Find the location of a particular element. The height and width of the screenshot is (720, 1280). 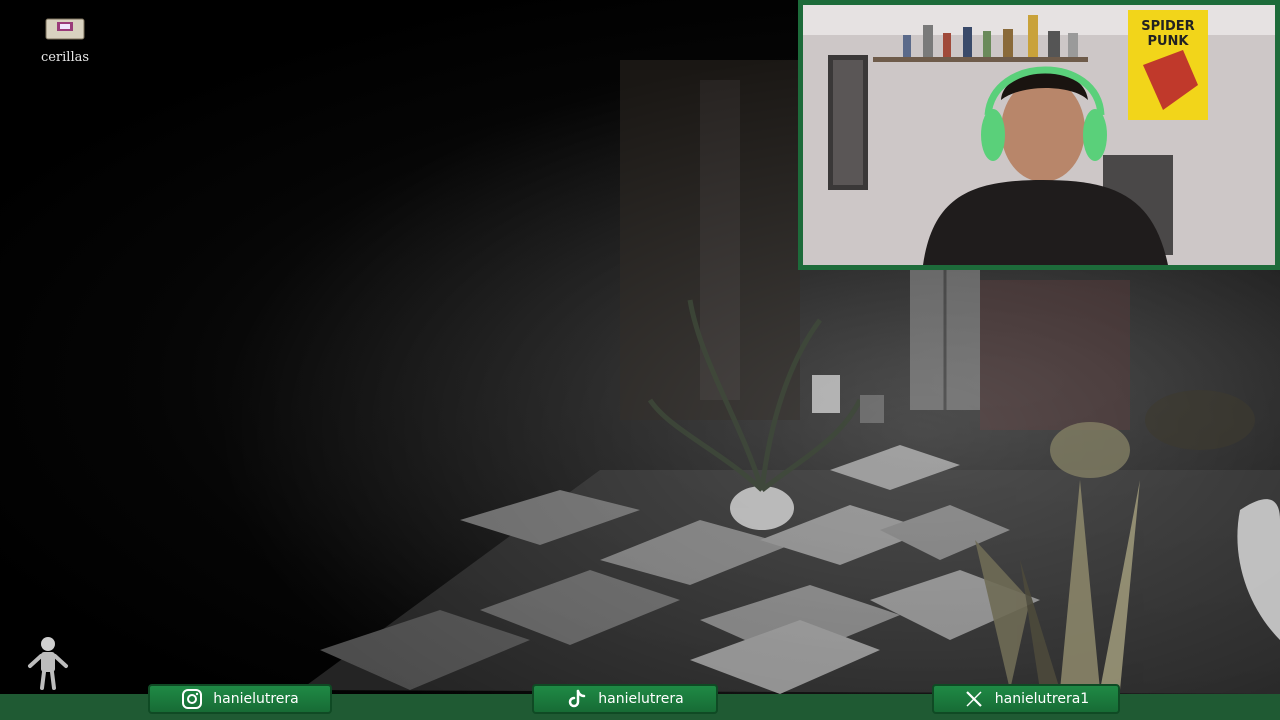

tiktok-icon is located at coordinates (577, 699).